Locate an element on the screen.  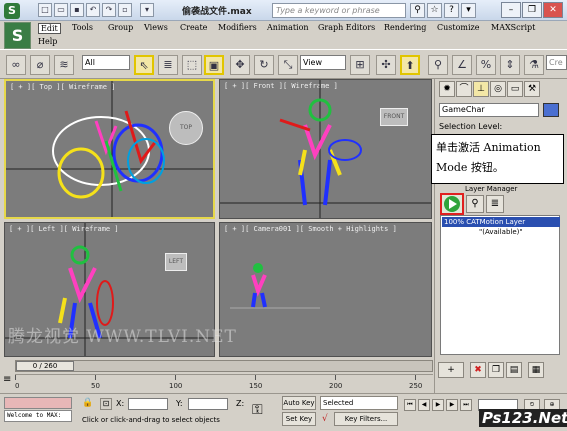
undo-icon: ↶ is located at coordinates (93, 10).